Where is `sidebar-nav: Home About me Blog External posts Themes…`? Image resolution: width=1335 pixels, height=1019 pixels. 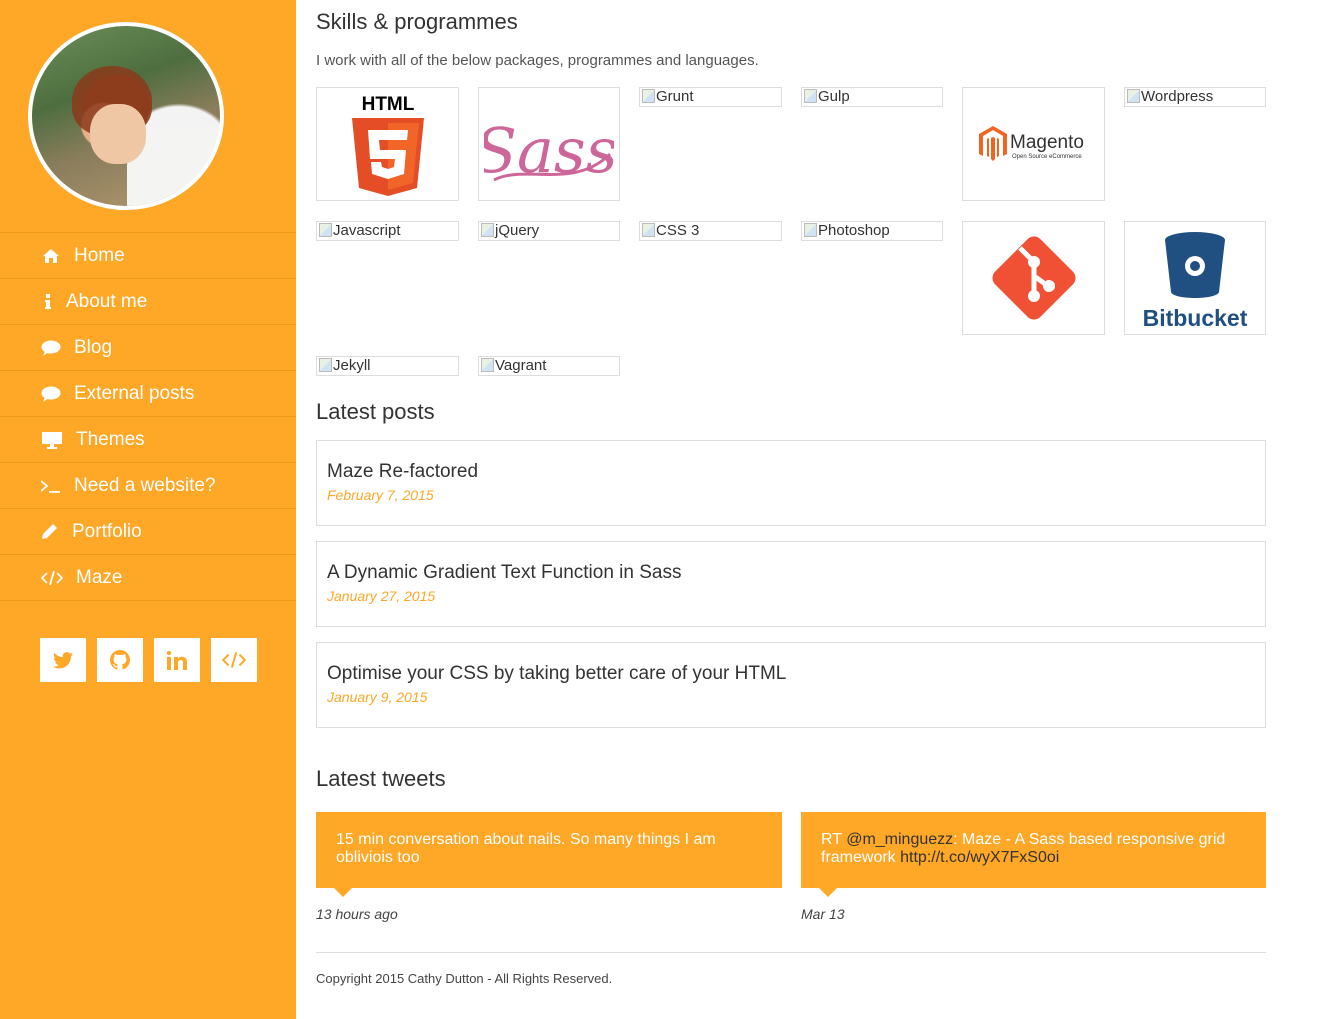
sidebar-nav: Home About me Blog External posts Themes… is located at coordinates (148, 416).